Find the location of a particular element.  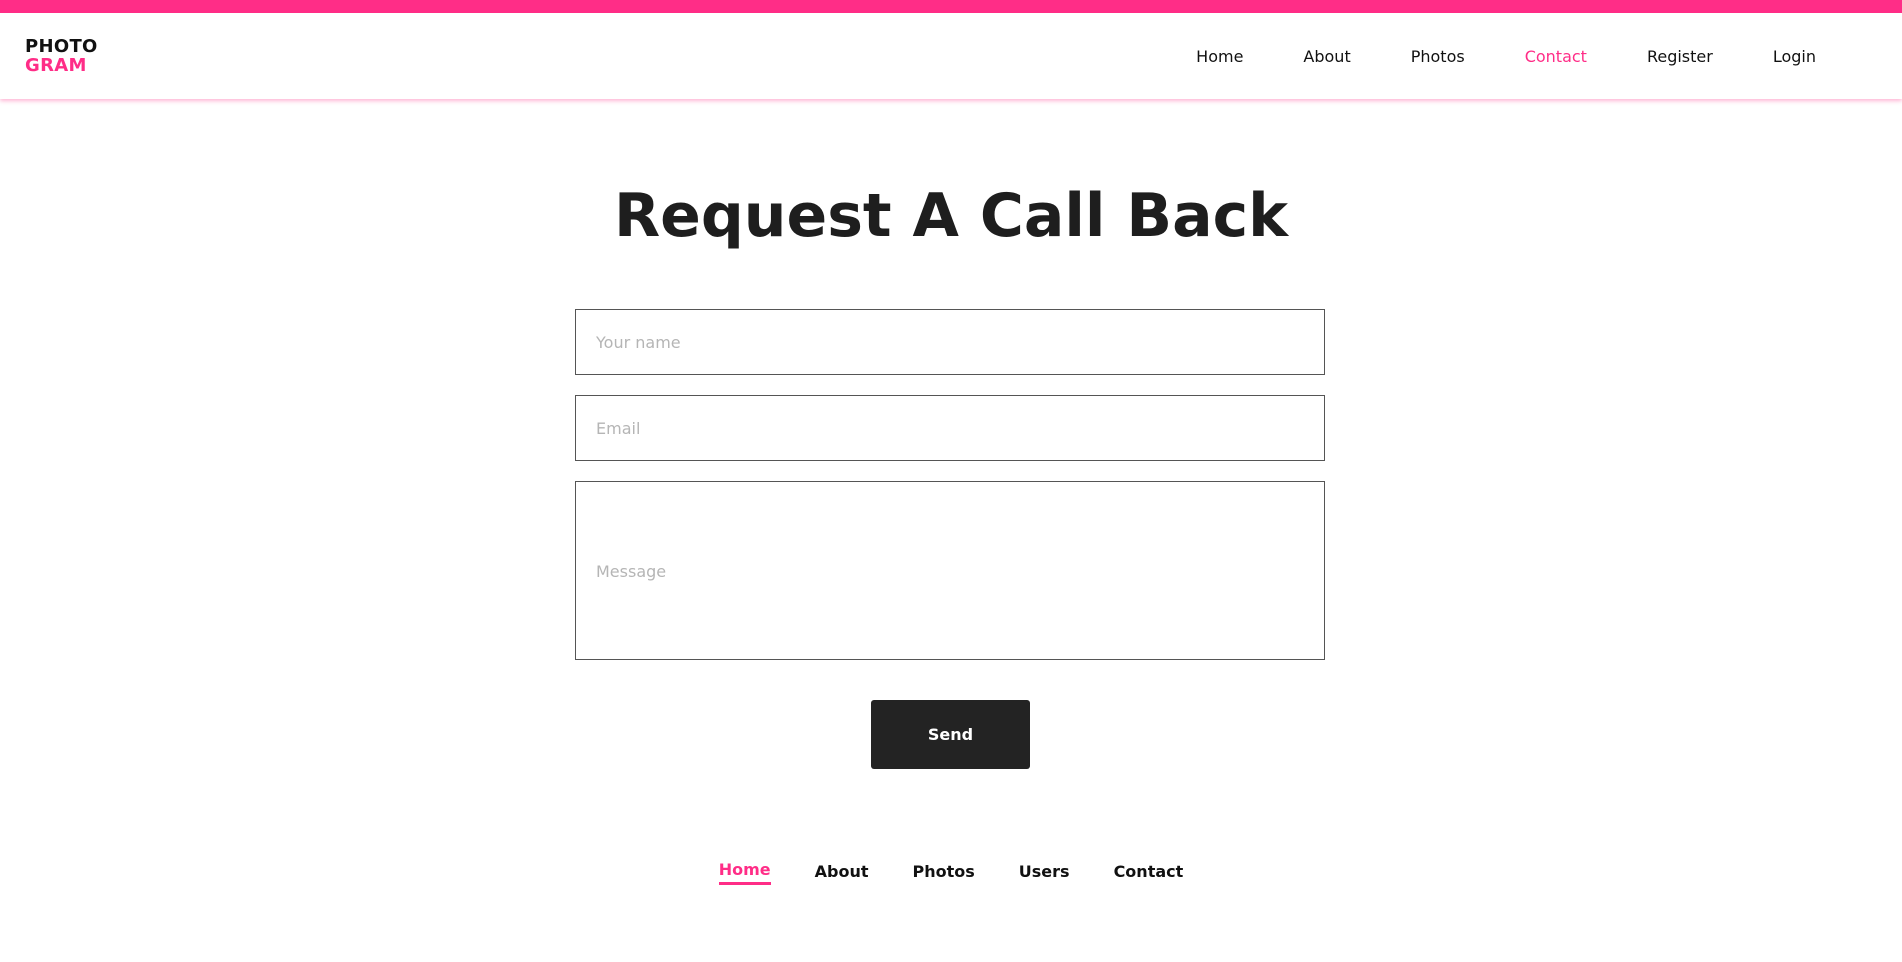

email-input is located at coordinates (950, 428).